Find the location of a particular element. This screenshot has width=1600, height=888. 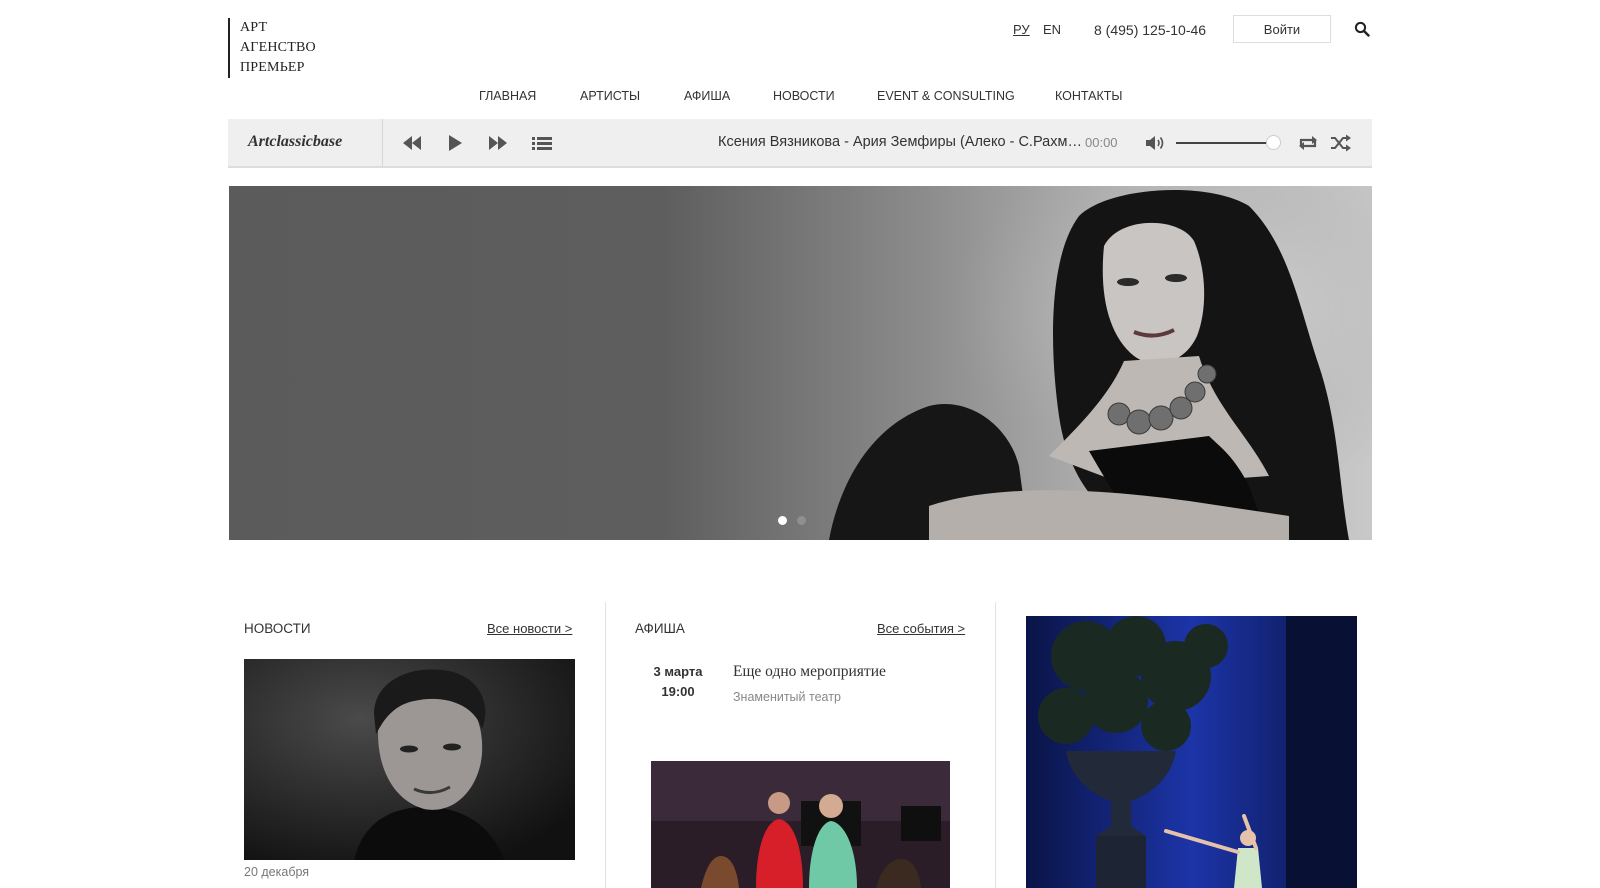

nav-item-artists: АРТИСТЫ is located at coordinates (610, 96).